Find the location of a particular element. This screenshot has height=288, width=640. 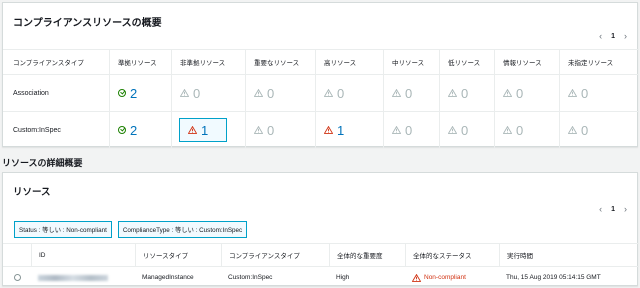

row-select-radio is located at coordinates (17, 277).